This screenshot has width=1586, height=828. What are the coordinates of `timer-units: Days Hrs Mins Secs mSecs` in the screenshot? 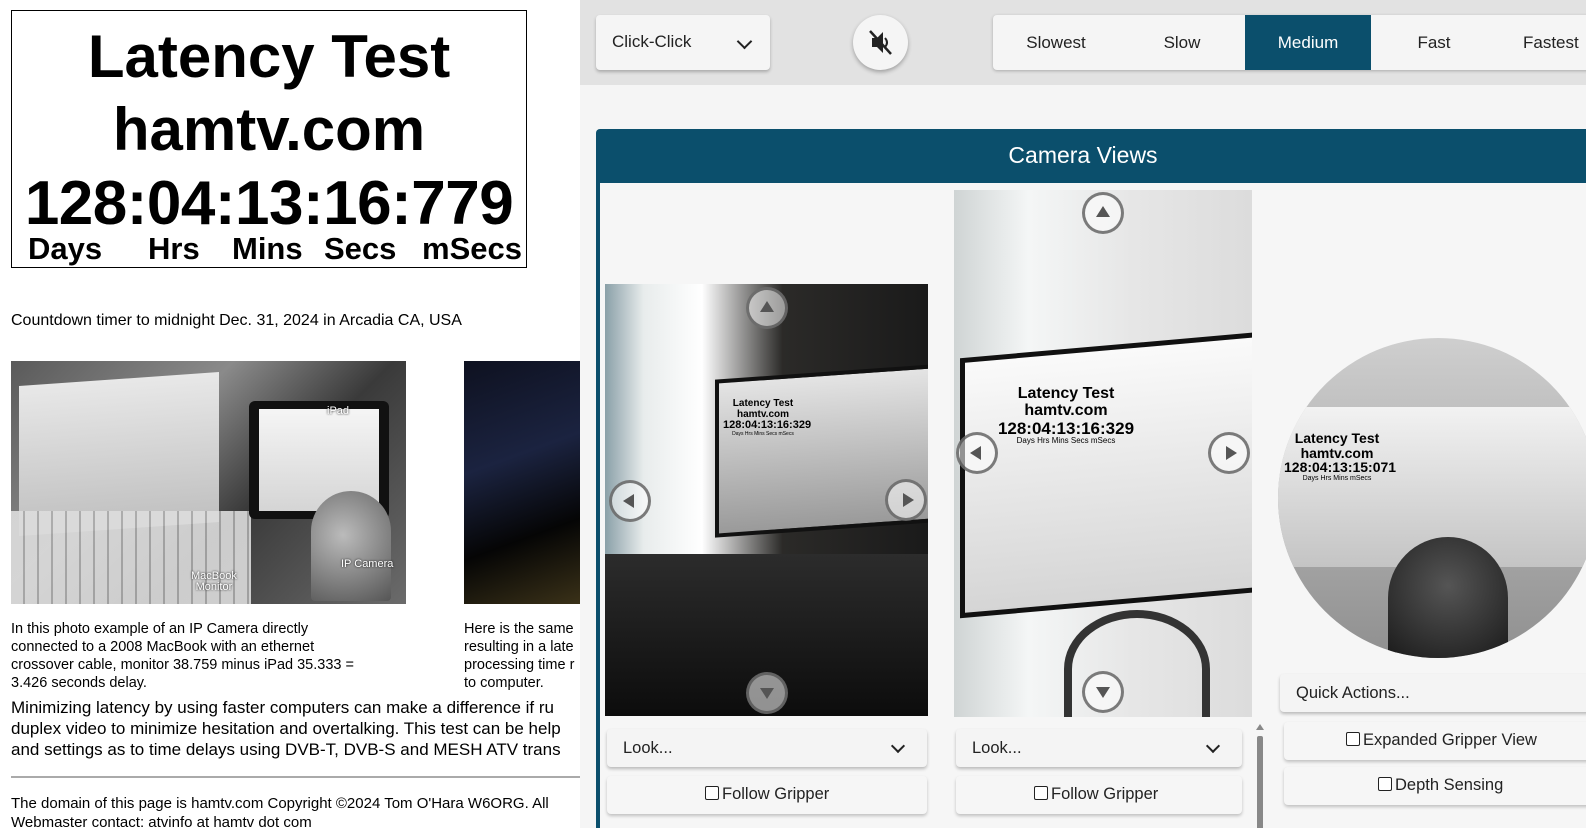 It's located at (269, 248).